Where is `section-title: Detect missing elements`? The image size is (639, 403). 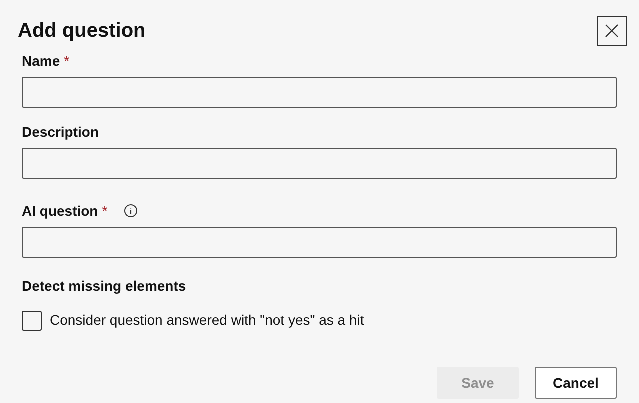
section-title: Detect missing elements is located at coordinates (105, 286).